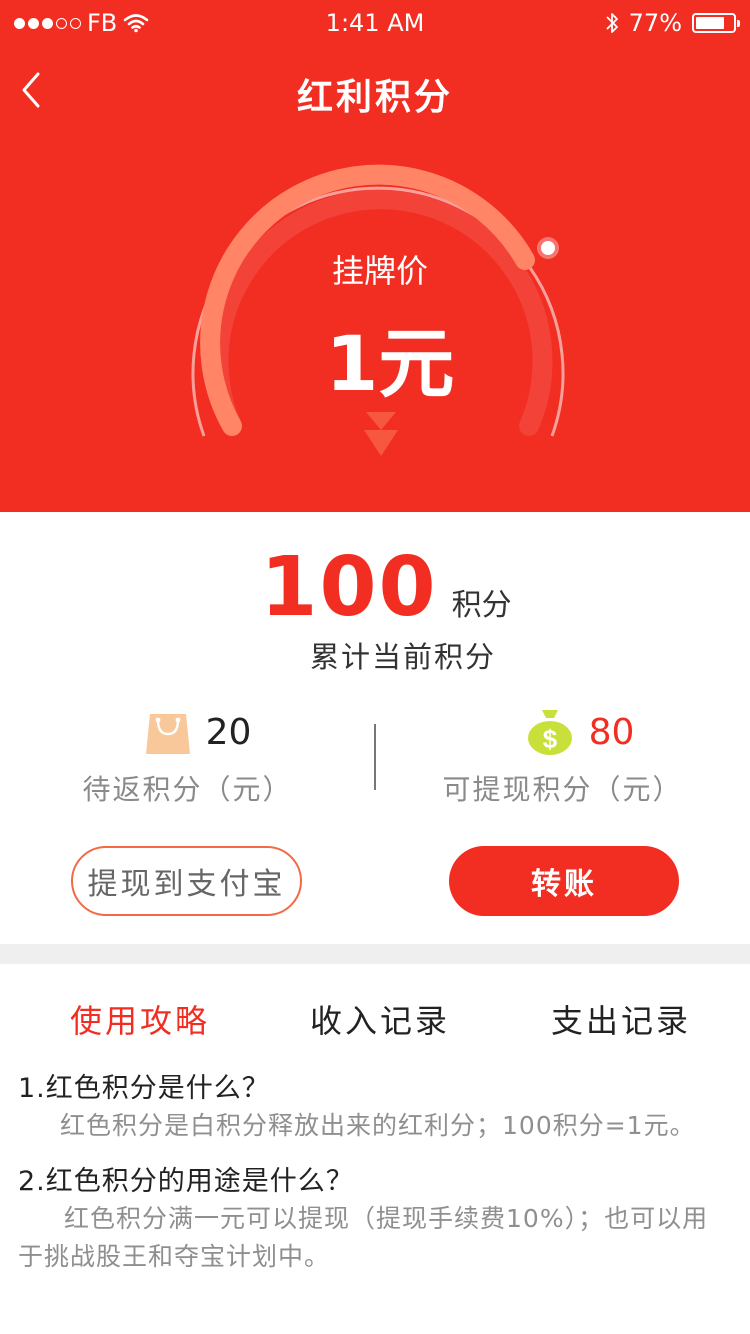  Describe the element at coordinates (621, 1019) in the screenshot. I see `tab-expense-records: 支出记录` at that location.